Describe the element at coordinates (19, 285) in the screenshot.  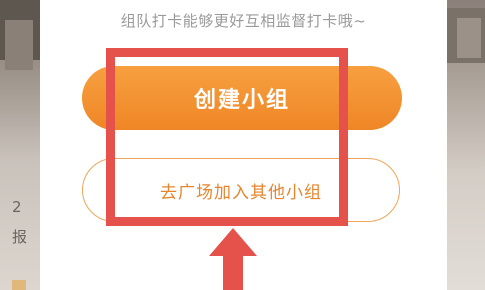
I see `background-strip` at that location.